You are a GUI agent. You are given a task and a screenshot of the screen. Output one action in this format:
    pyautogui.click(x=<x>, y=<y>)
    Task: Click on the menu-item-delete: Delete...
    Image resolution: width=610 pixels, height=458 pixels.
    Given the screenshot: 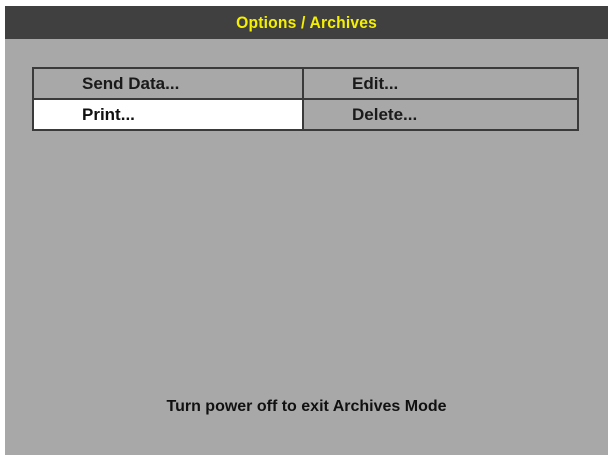 What is the action you would take?
    pyautogui.click(x=441, y=114)
    